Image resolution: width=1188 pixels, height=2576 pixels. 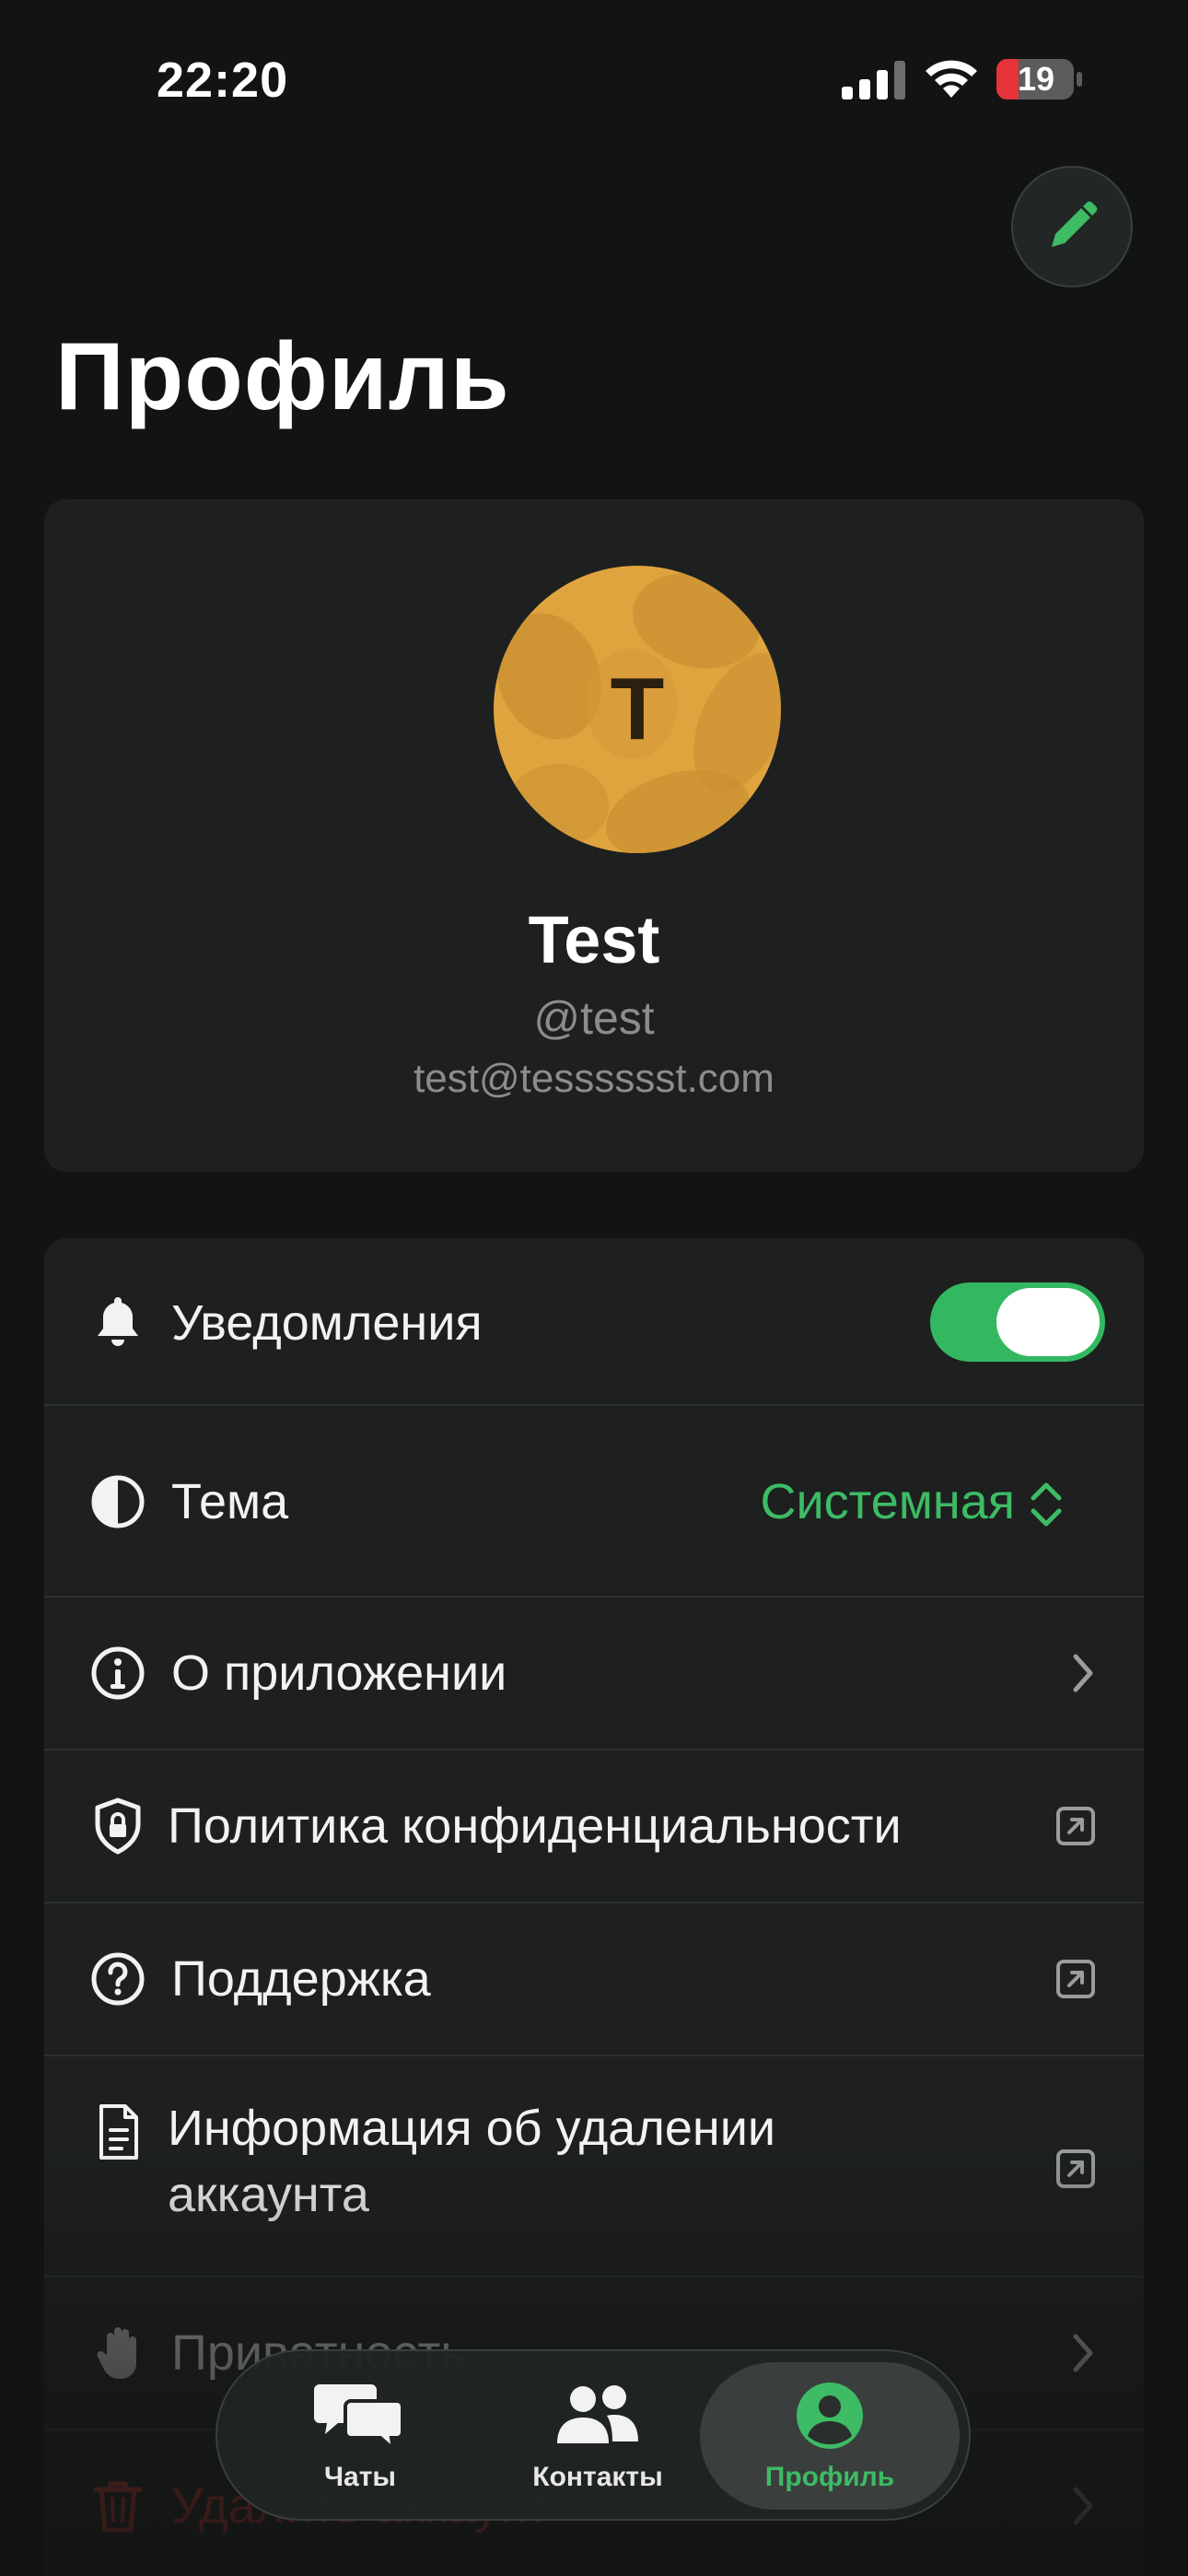 What do you see at coordinates (830, 2416) in the screenshot?
I see `profile-icon` at bounding box center [830, 2416].